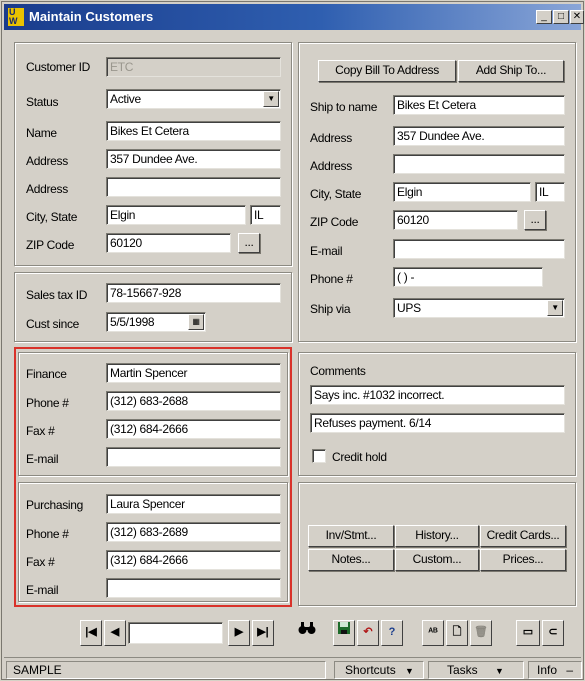 This screenshot has height=681, width=585. What do you see at coordinates (193, 159) in the screenshot?
I see `address1-field: 357 Dundee Ave.` at bounding box center [193, 159].